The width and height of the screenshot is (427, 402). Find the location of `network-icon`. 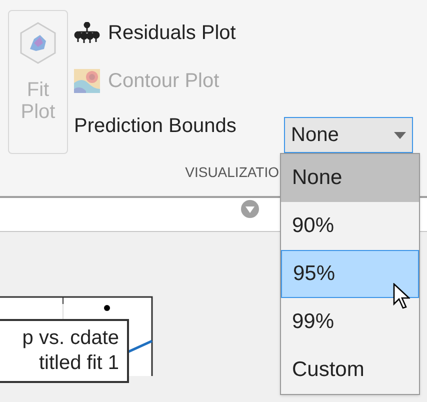

network-icon is located at coordinates (87, 33).